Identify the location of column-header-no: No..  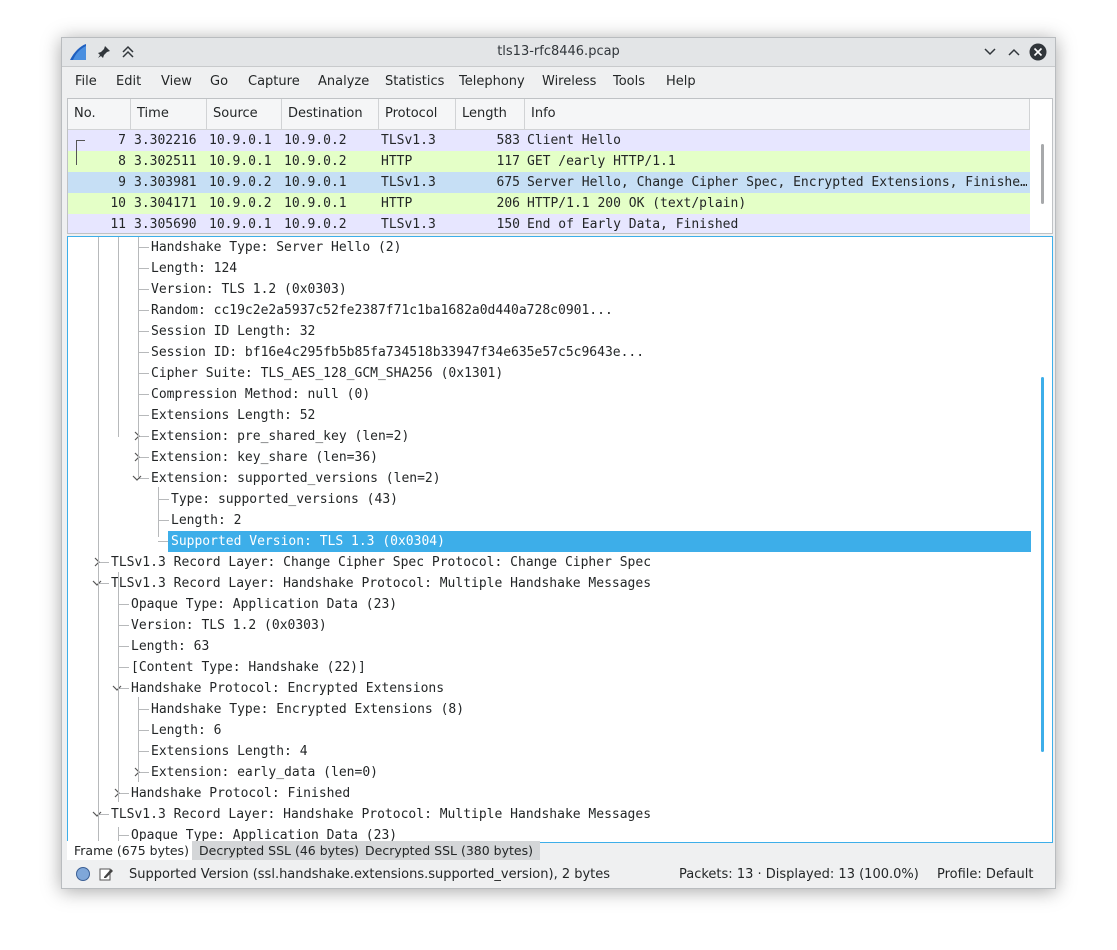
(99, 114).